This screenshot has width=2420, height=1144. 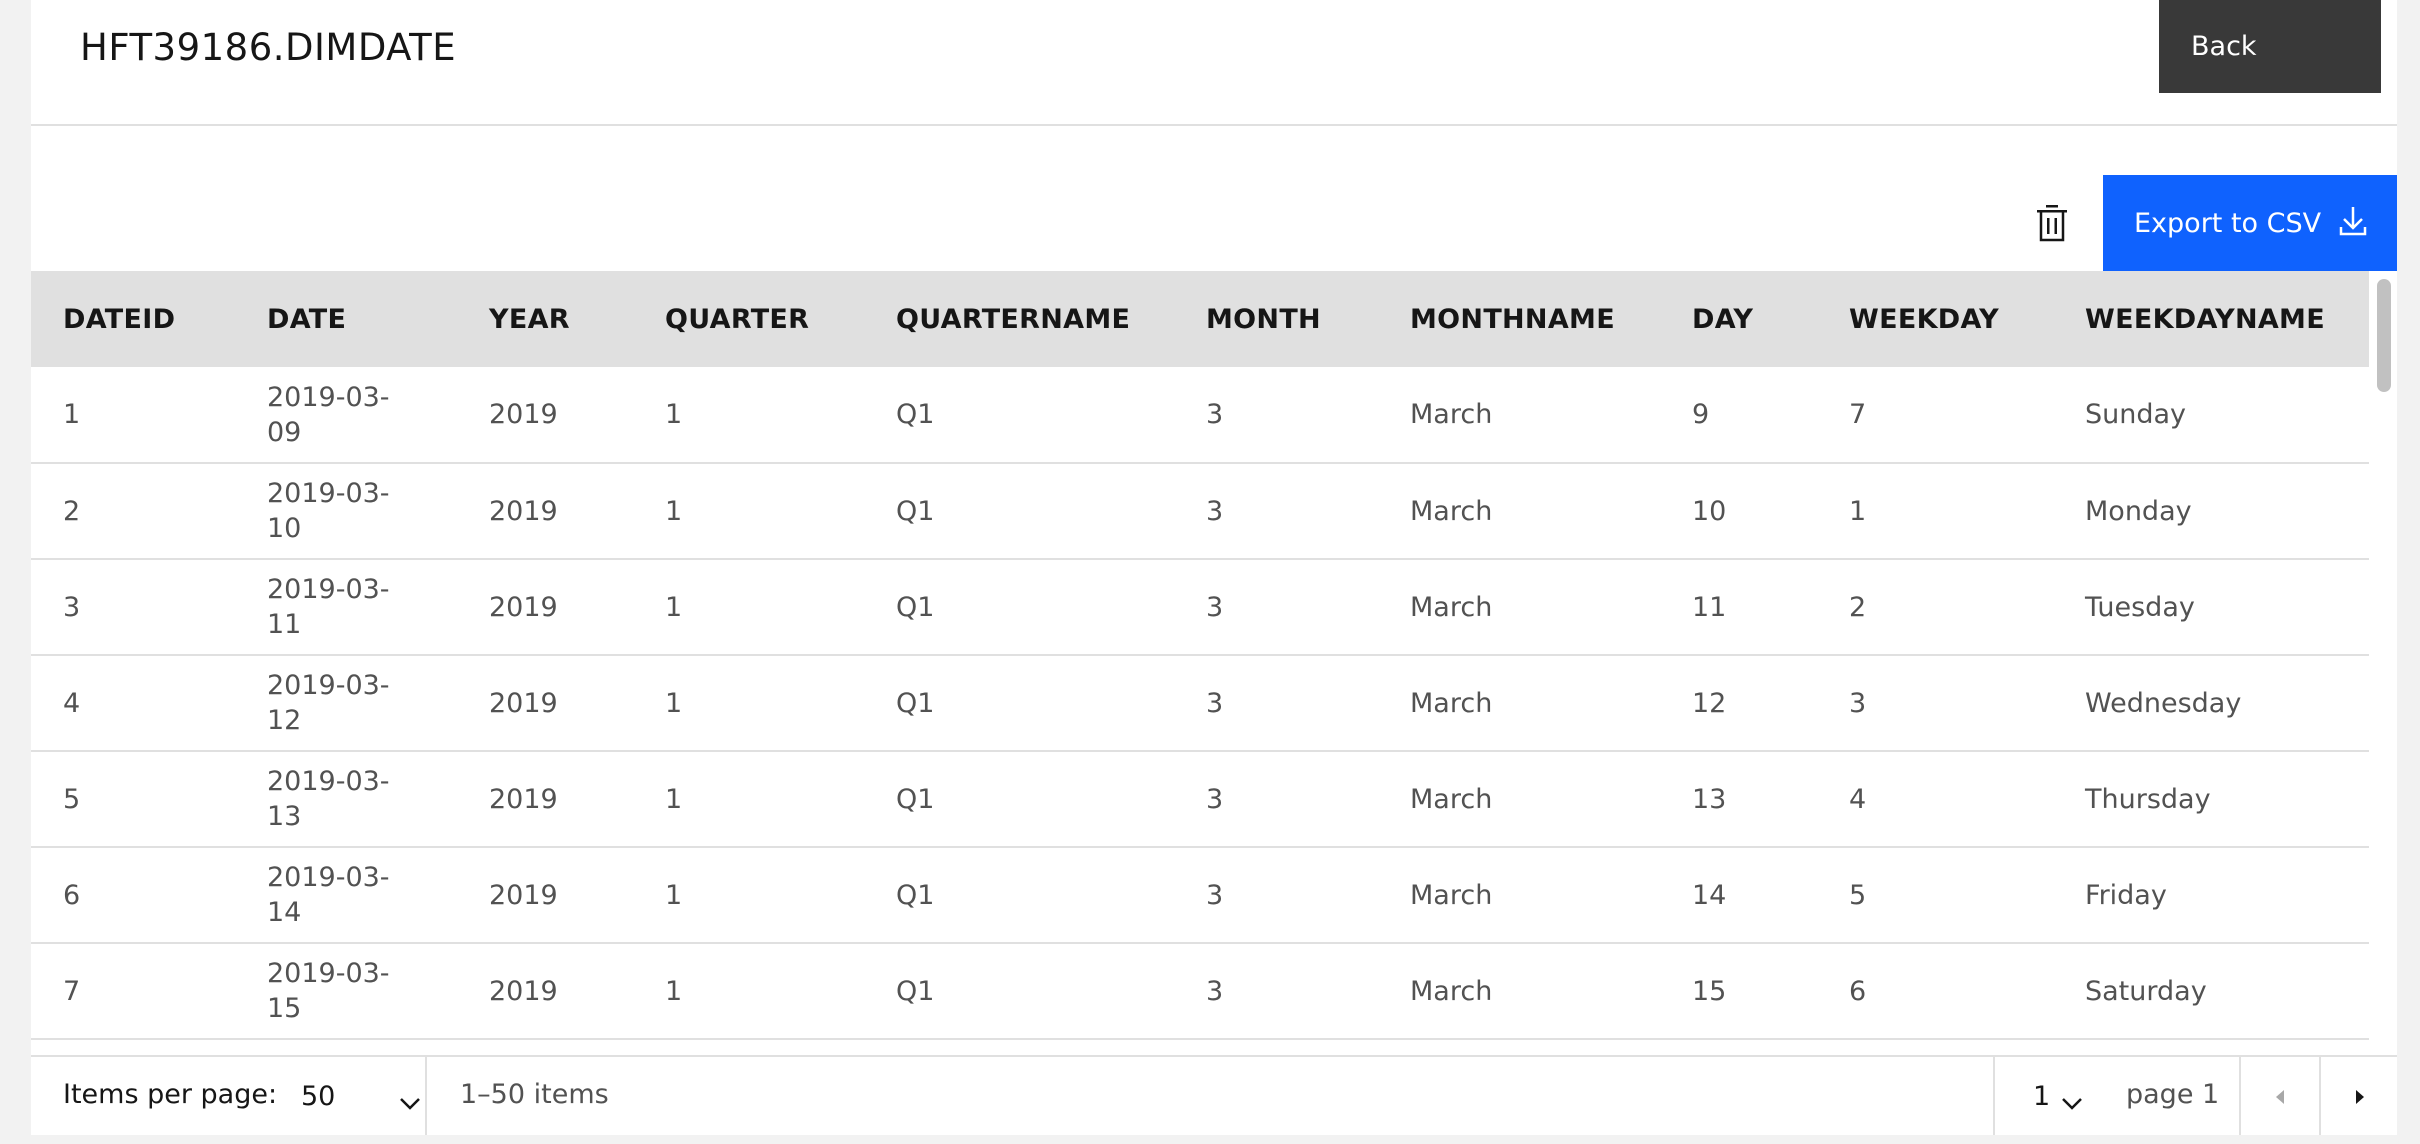 I want to click on page-number-value: 1, so click(x=2042, y=1096).